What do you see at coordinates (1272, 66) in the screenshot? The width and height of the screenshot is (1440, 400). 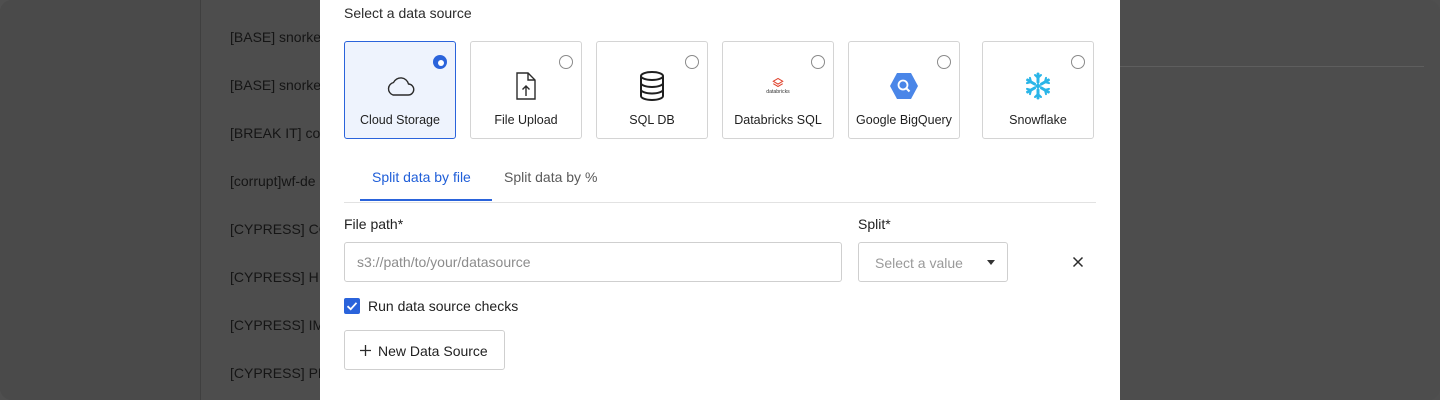 I see `background-divider` at bounding box center [1272, 66].